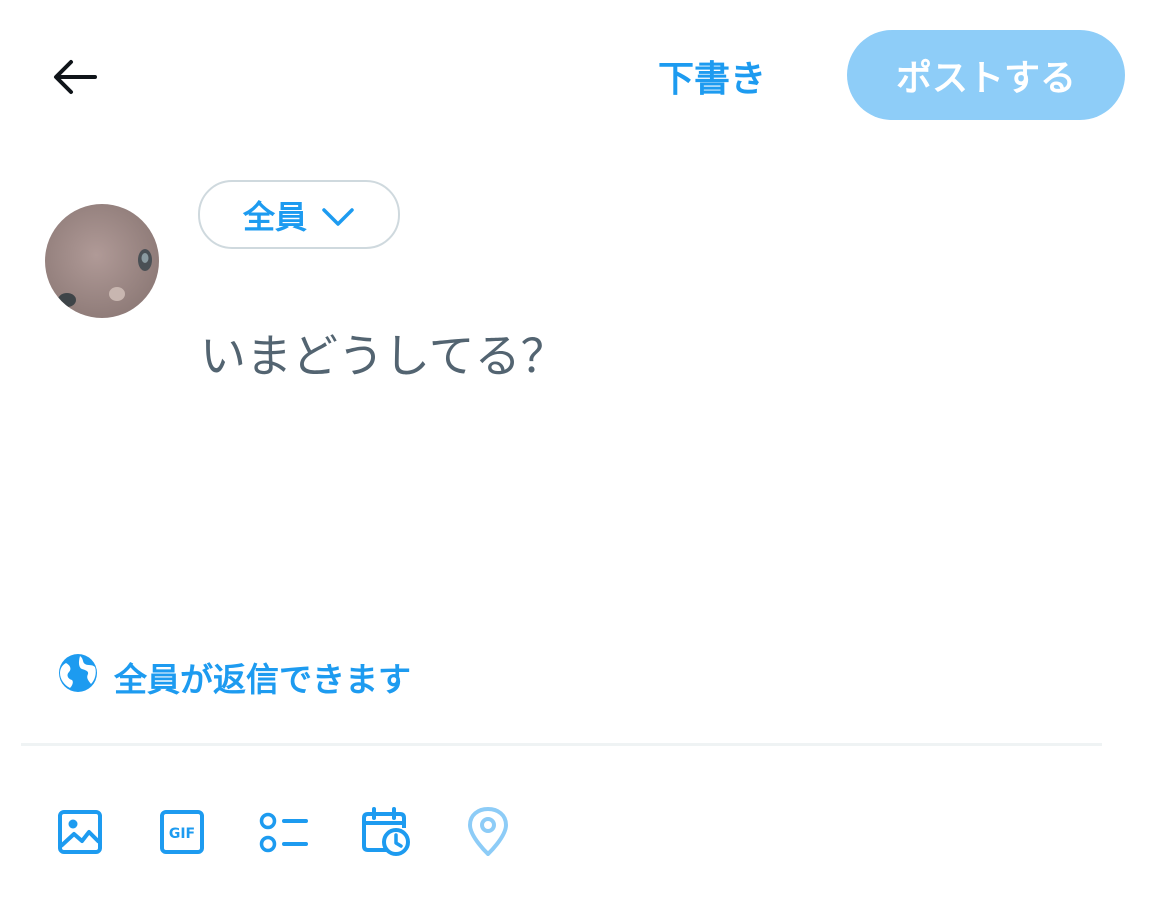 The height and width of the screenshot is (914, 1170). I want to click on post-label: ポストする, so click(985, 78).